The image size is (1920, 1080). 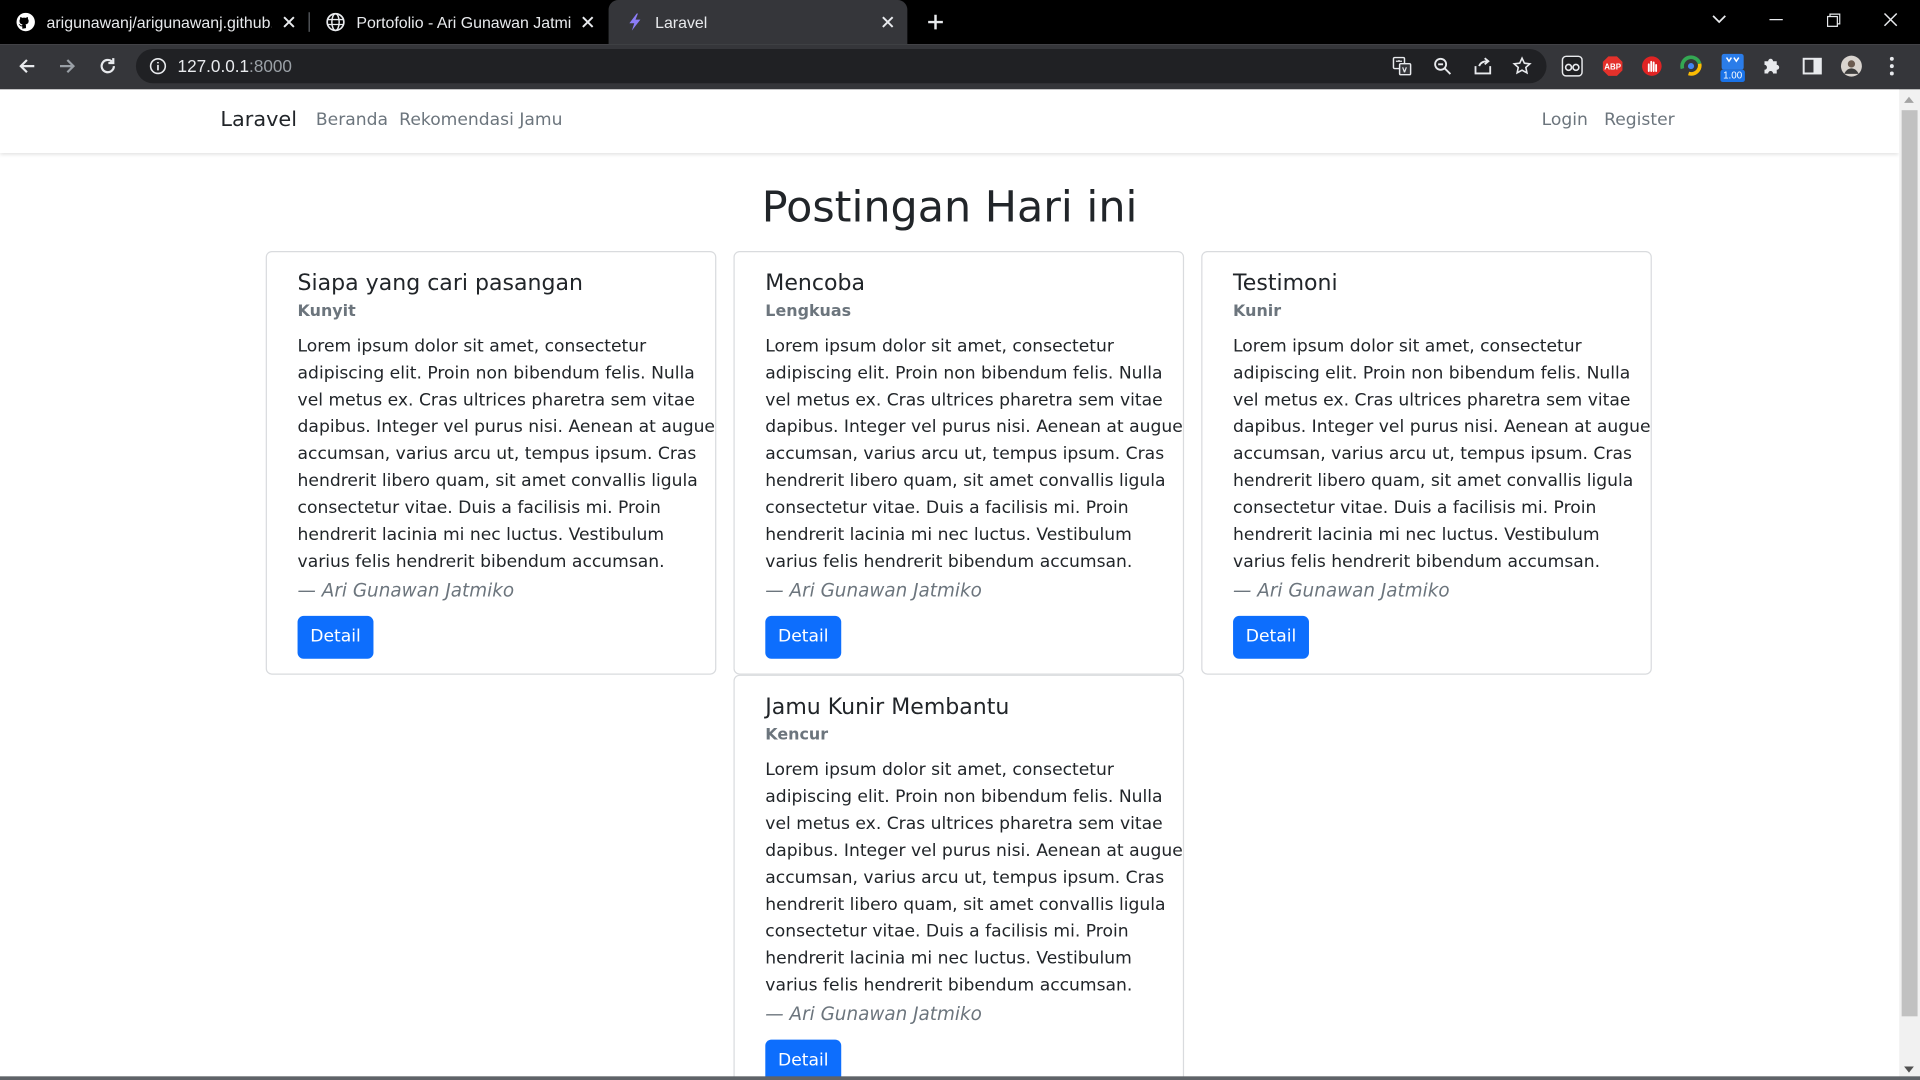 I want to click on tab-title: Laravel, so click(x=681, y=22).